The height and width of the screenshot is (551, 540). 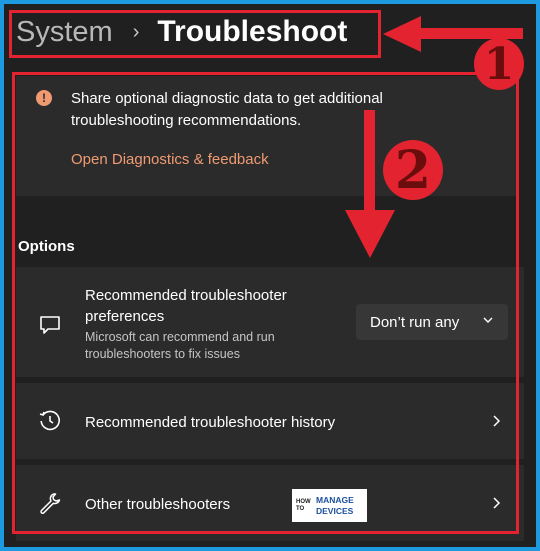 What do you see at coordinates (413, 170) in the screenshot?
I see `annotation-marker-2: 2` at bounding box center [413, 170].